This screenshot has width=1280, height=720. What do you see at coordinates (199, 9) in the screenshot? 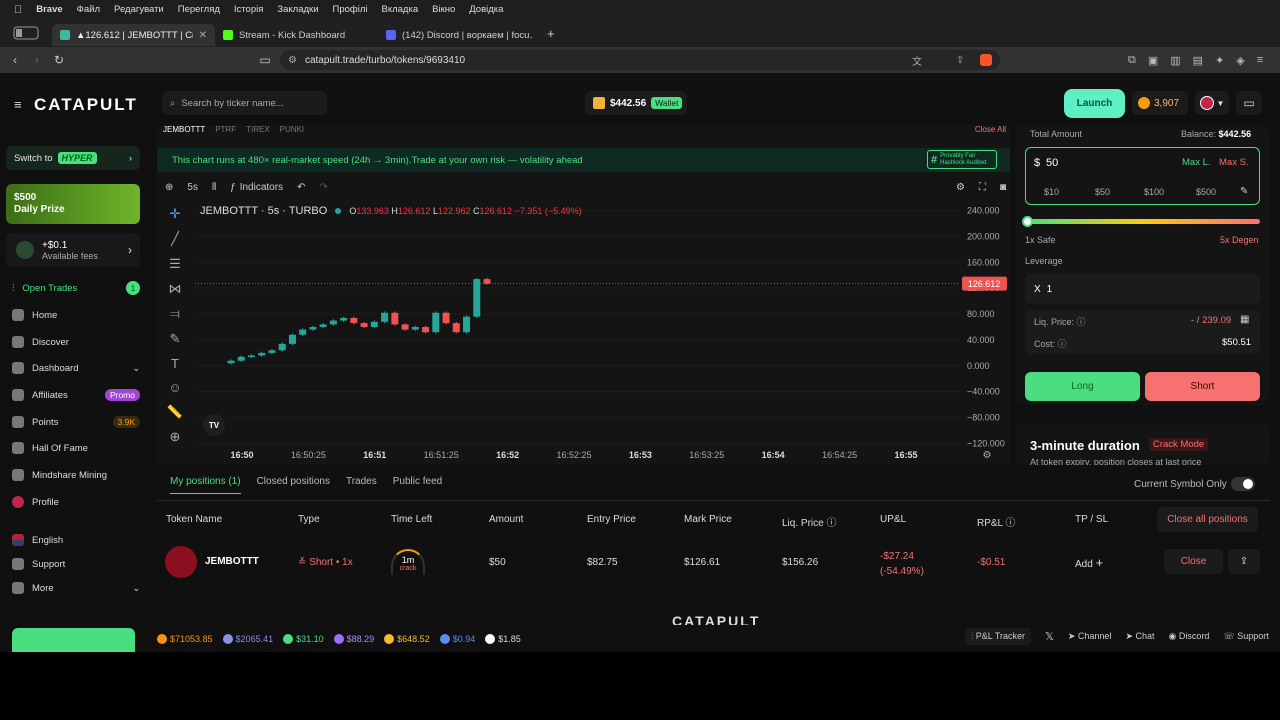
I see `menu-view: Перегляд` at bounding box center [199, 9].